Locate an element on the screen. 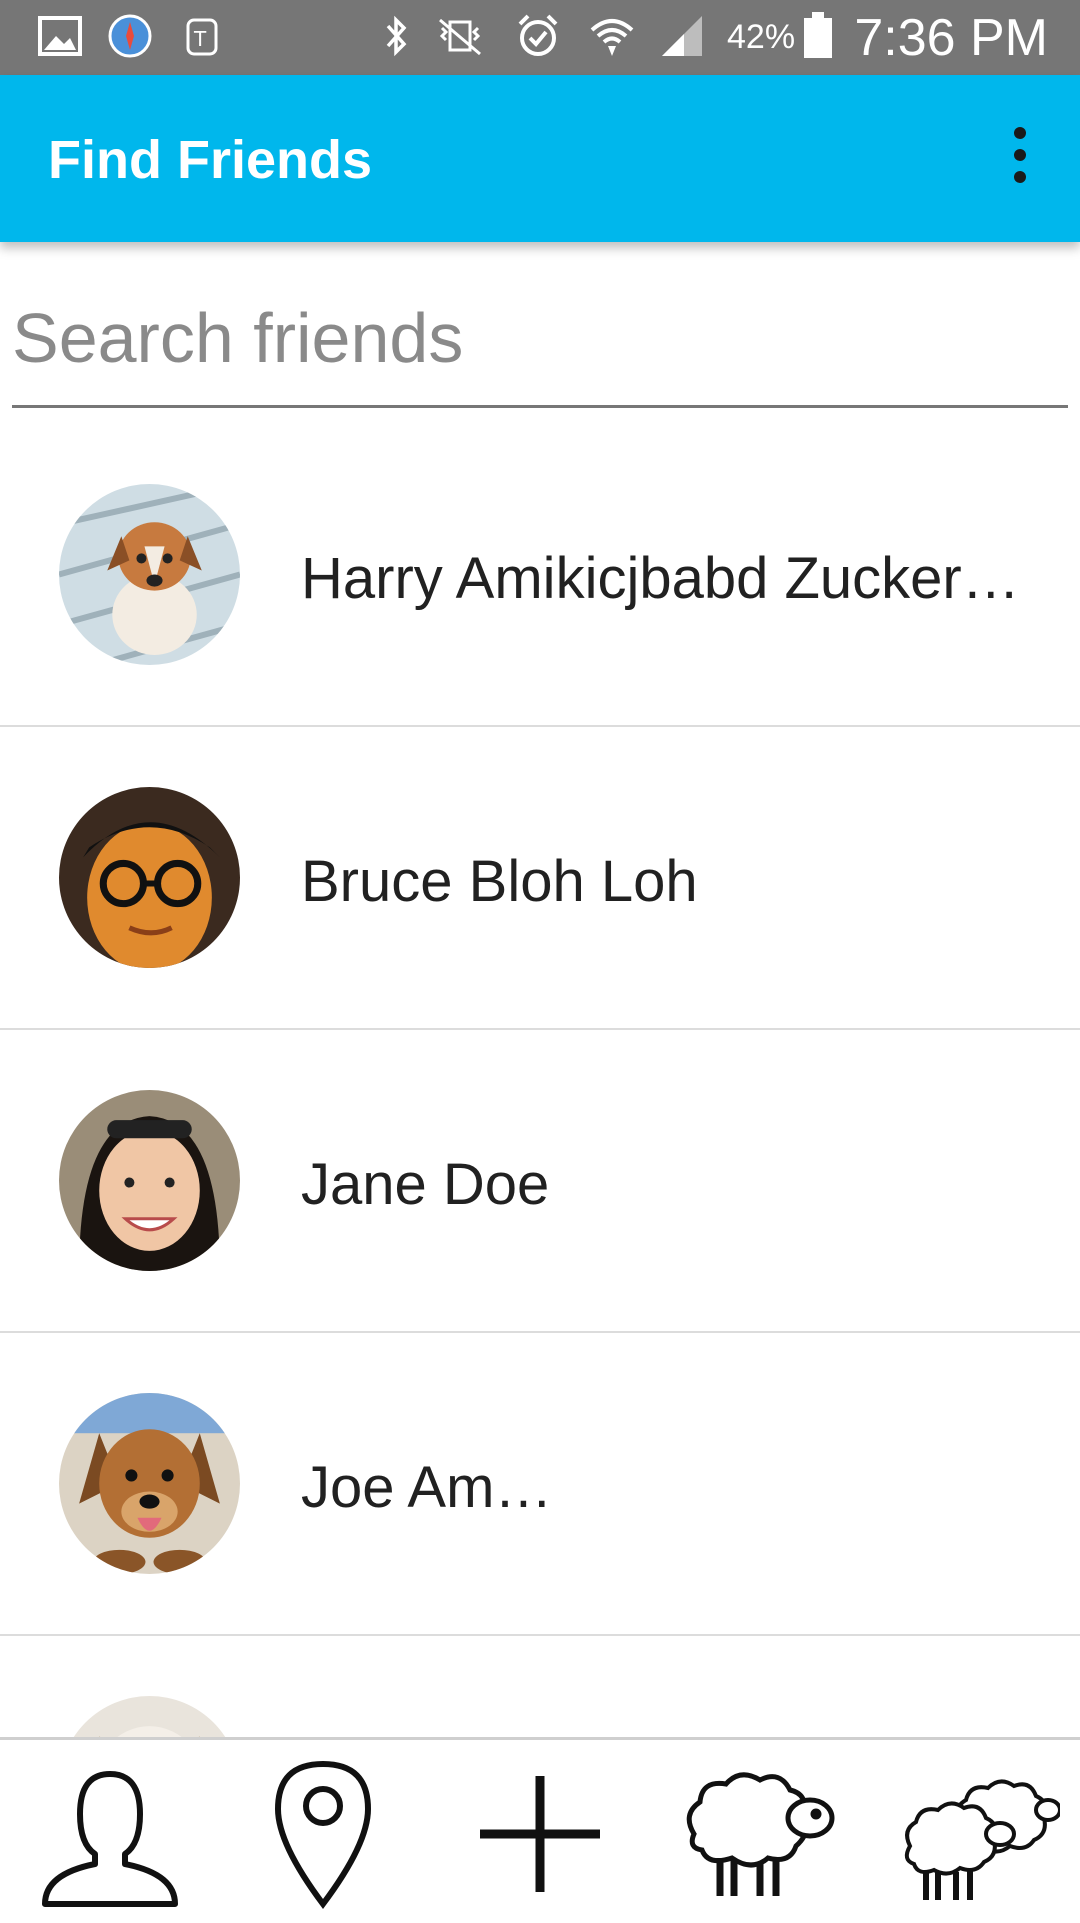 The width and height of the screenshot is (1080, 1923). friend-name: Jane Doe is located at coordinates (425, 1184).